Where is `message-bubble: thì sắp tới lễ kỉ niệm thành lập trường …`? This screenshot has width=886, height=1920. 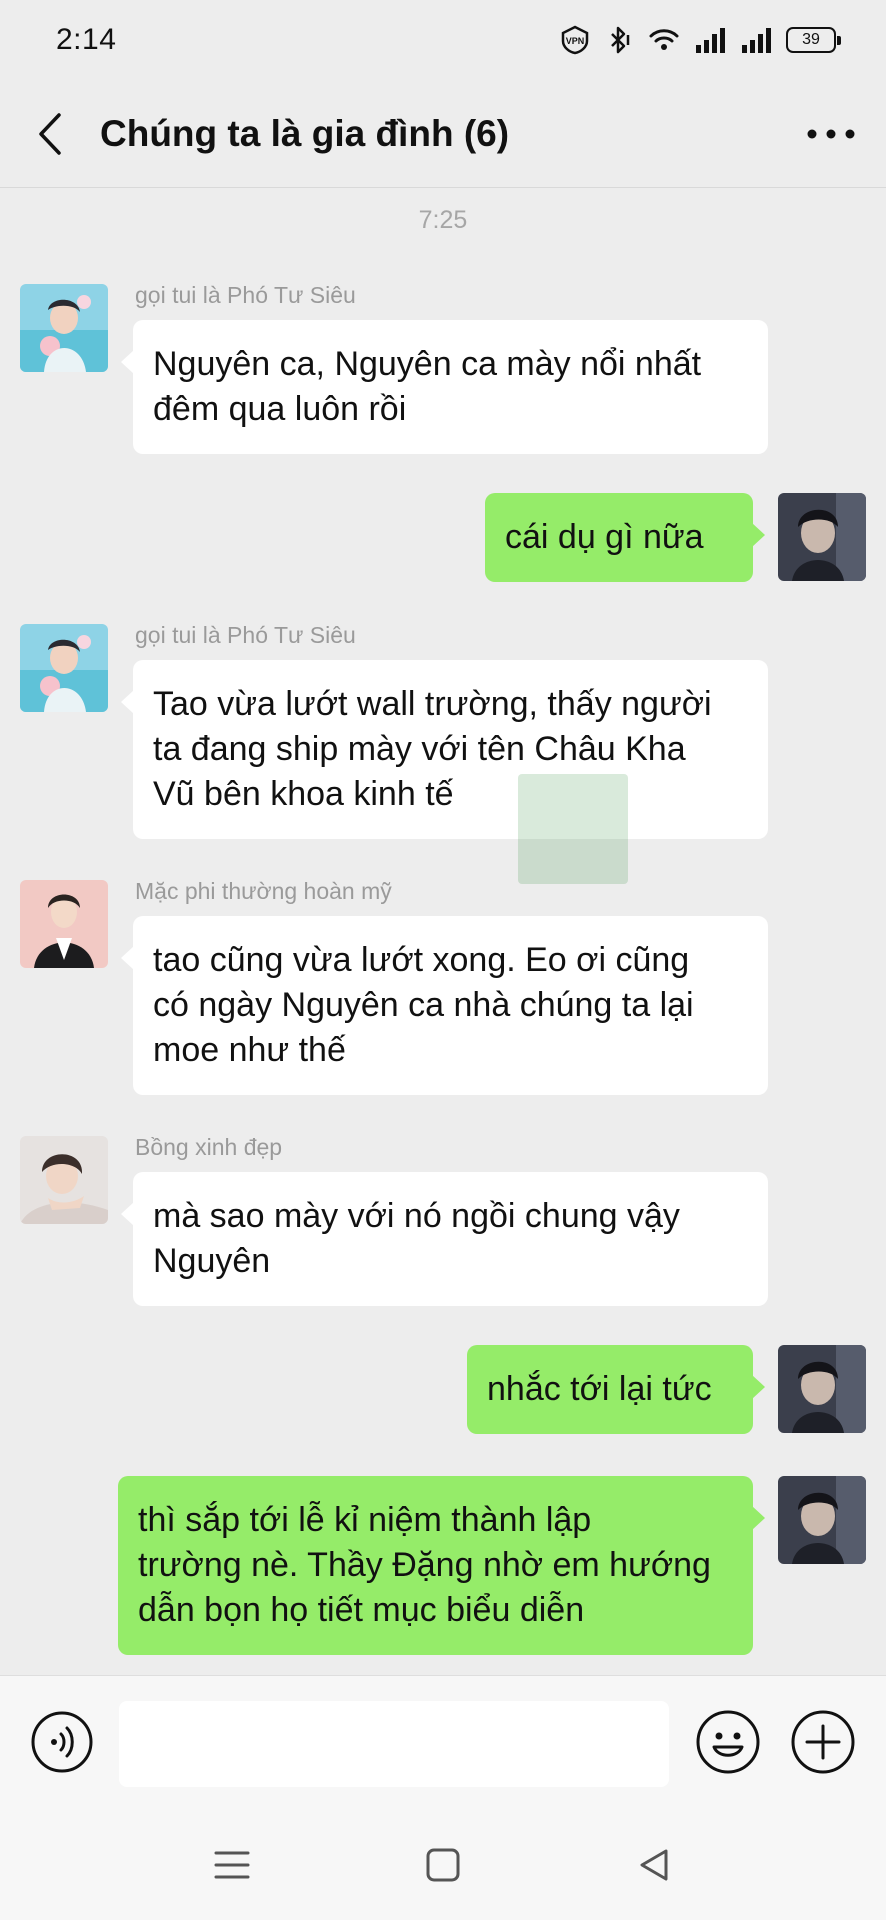 message-bubble: thì sắp tới lễ kỉ niệm thành lập trường … is located at coordinates (441, 1565).